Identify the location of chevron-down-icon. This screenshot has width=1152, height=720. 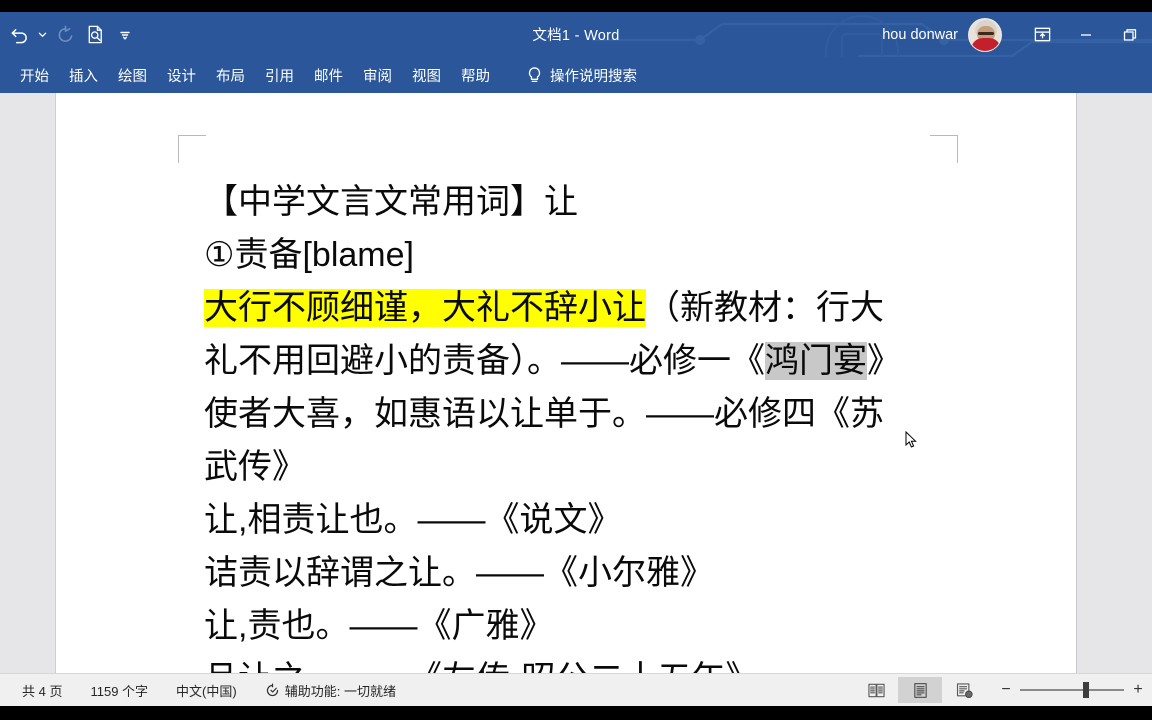
(42, 34).